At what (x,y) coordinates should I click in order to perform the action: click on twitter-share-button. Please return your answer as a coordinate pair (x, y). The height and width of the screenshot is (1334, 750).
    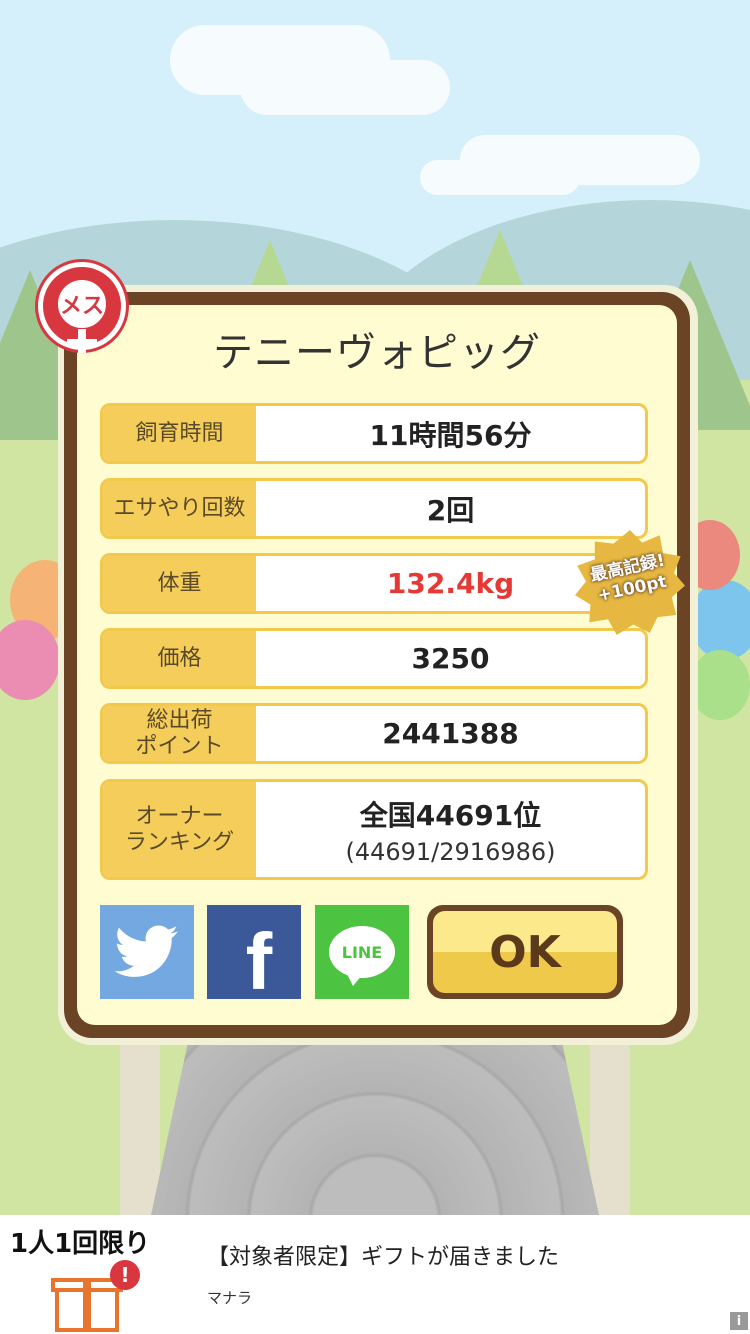
    Looking at the image, I should click on (147, 952).